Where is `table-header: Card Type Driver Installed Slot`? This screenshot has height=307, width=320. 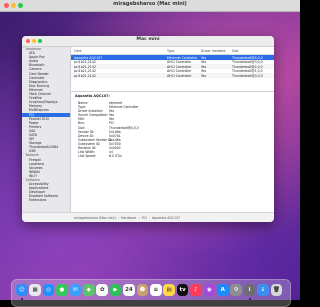 table-header: Card Type Driver Installed Slot is located at coordinates (172, 51).